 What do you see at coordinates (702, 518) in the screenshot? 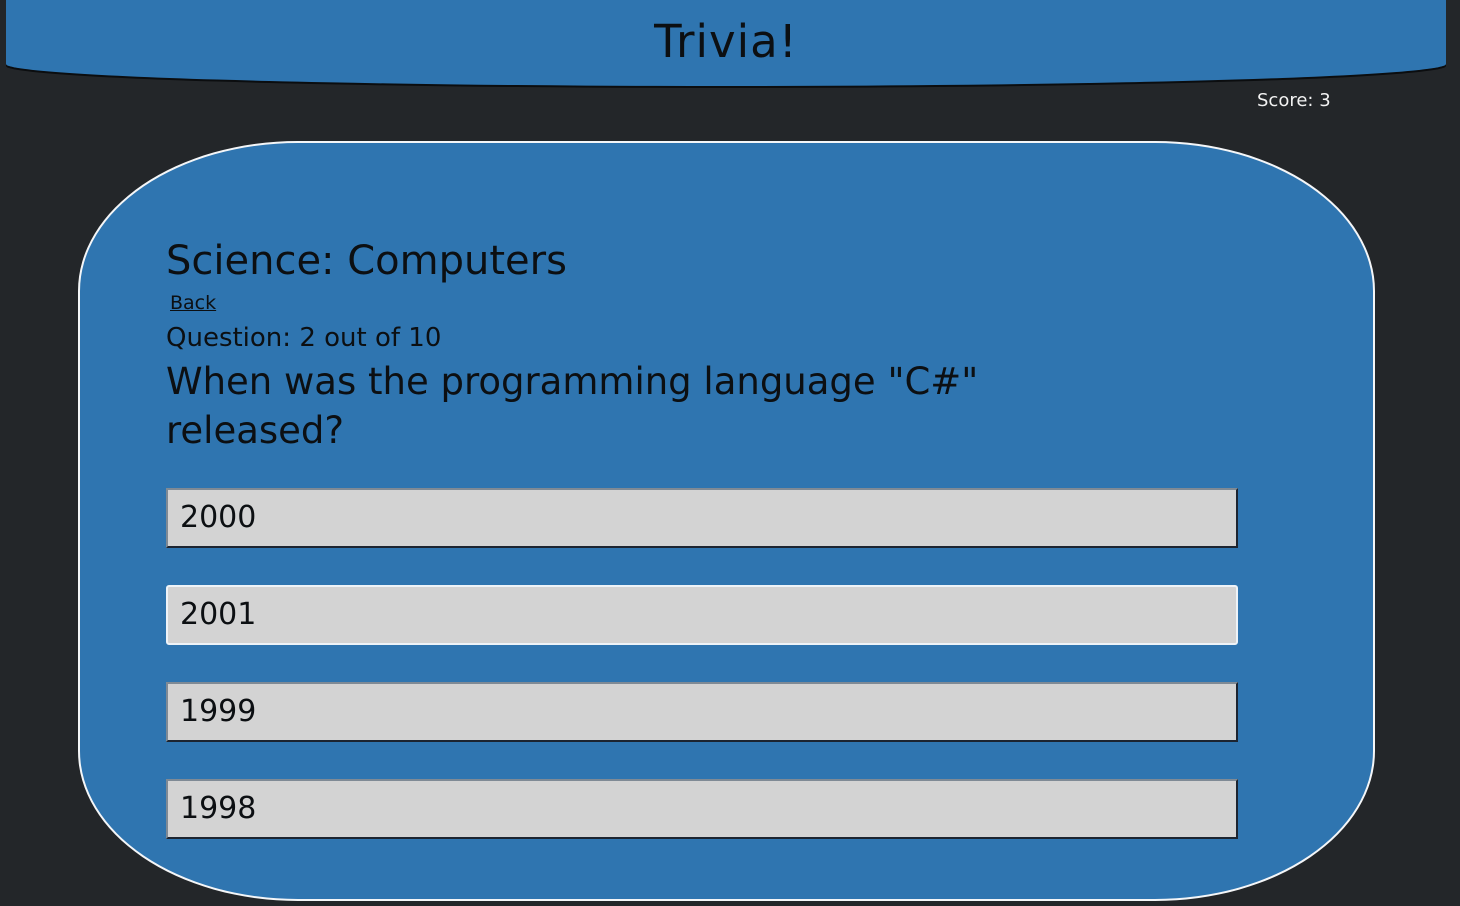
I see `answer-button-1: 2000` at bounding box center [702, 518].